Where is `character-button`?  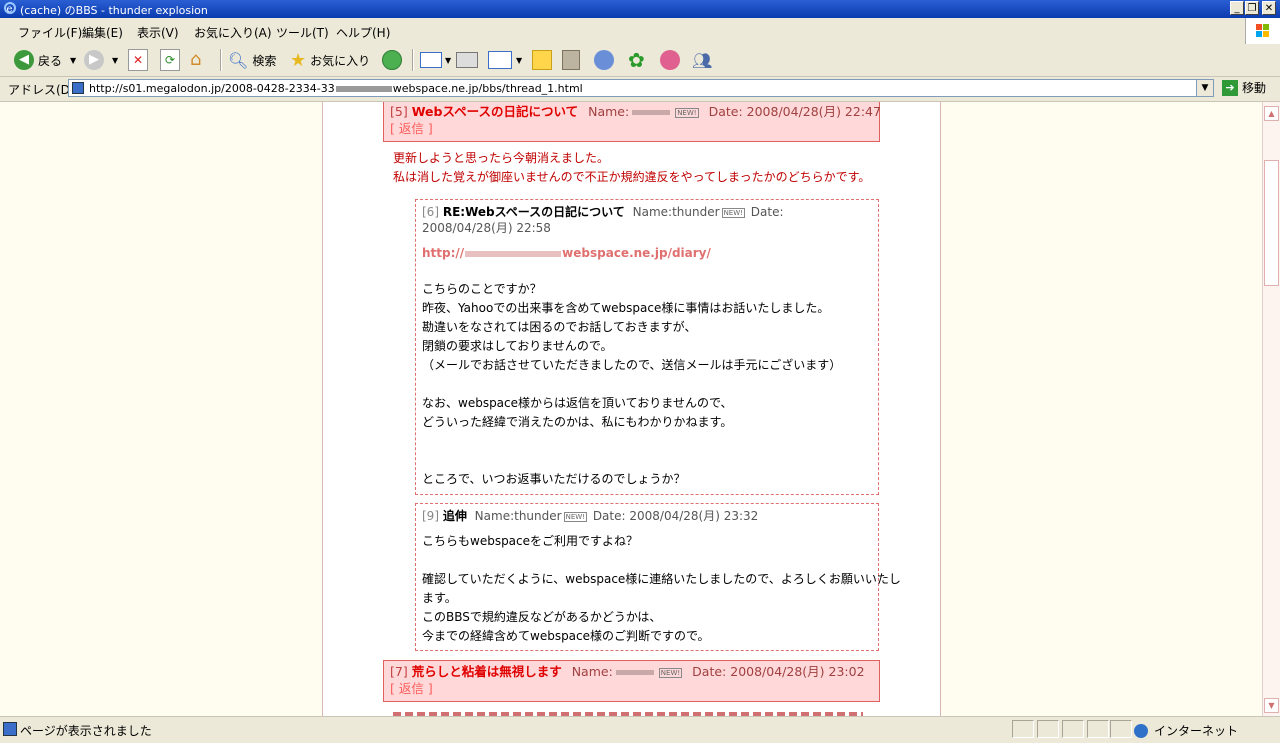
character-button is located at coordinates (670, 60).